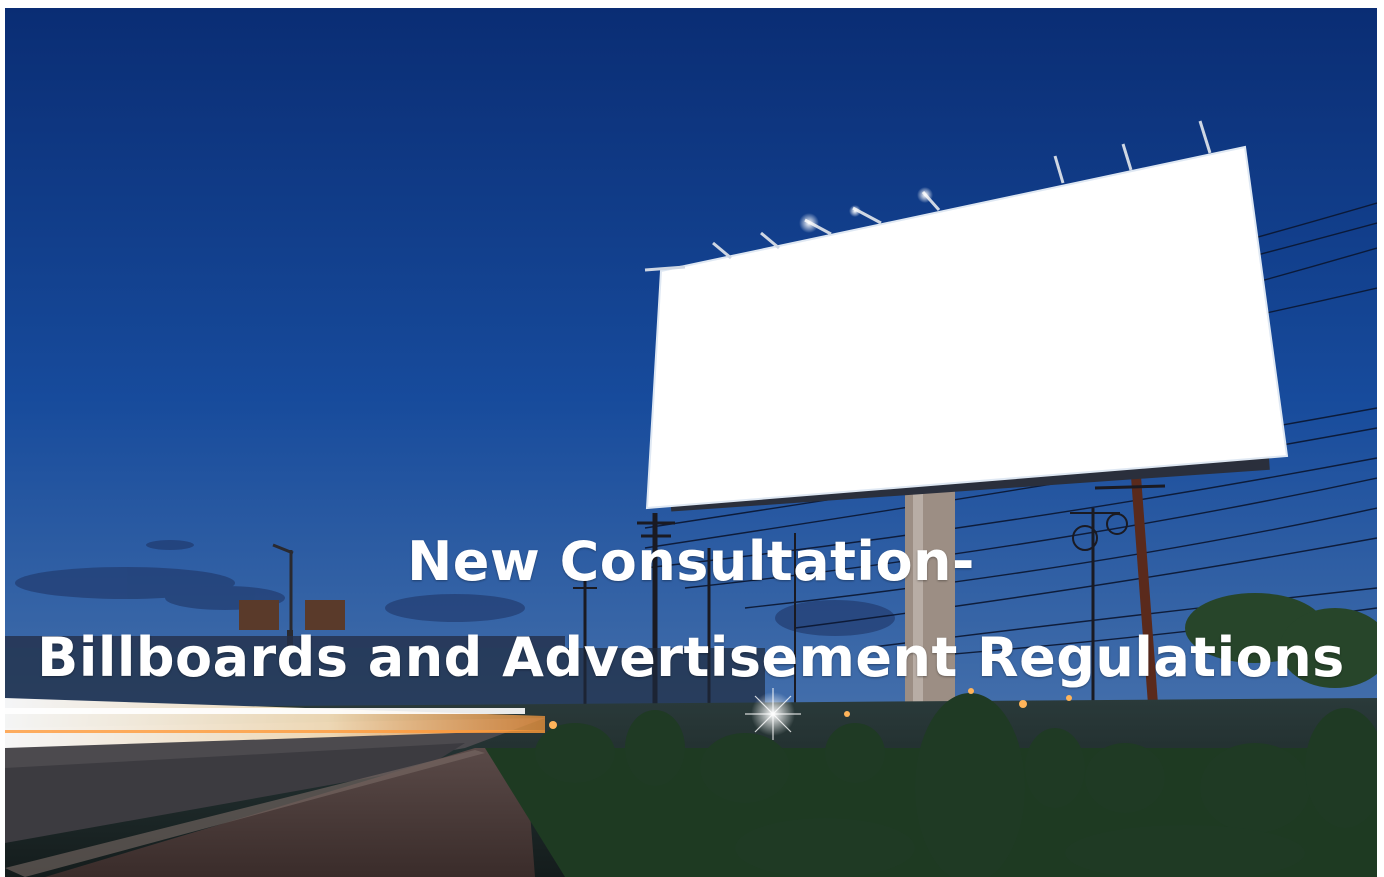  I want to click on headline-line-2: Billboards and Advertisement Regulations, so click(691, 657).